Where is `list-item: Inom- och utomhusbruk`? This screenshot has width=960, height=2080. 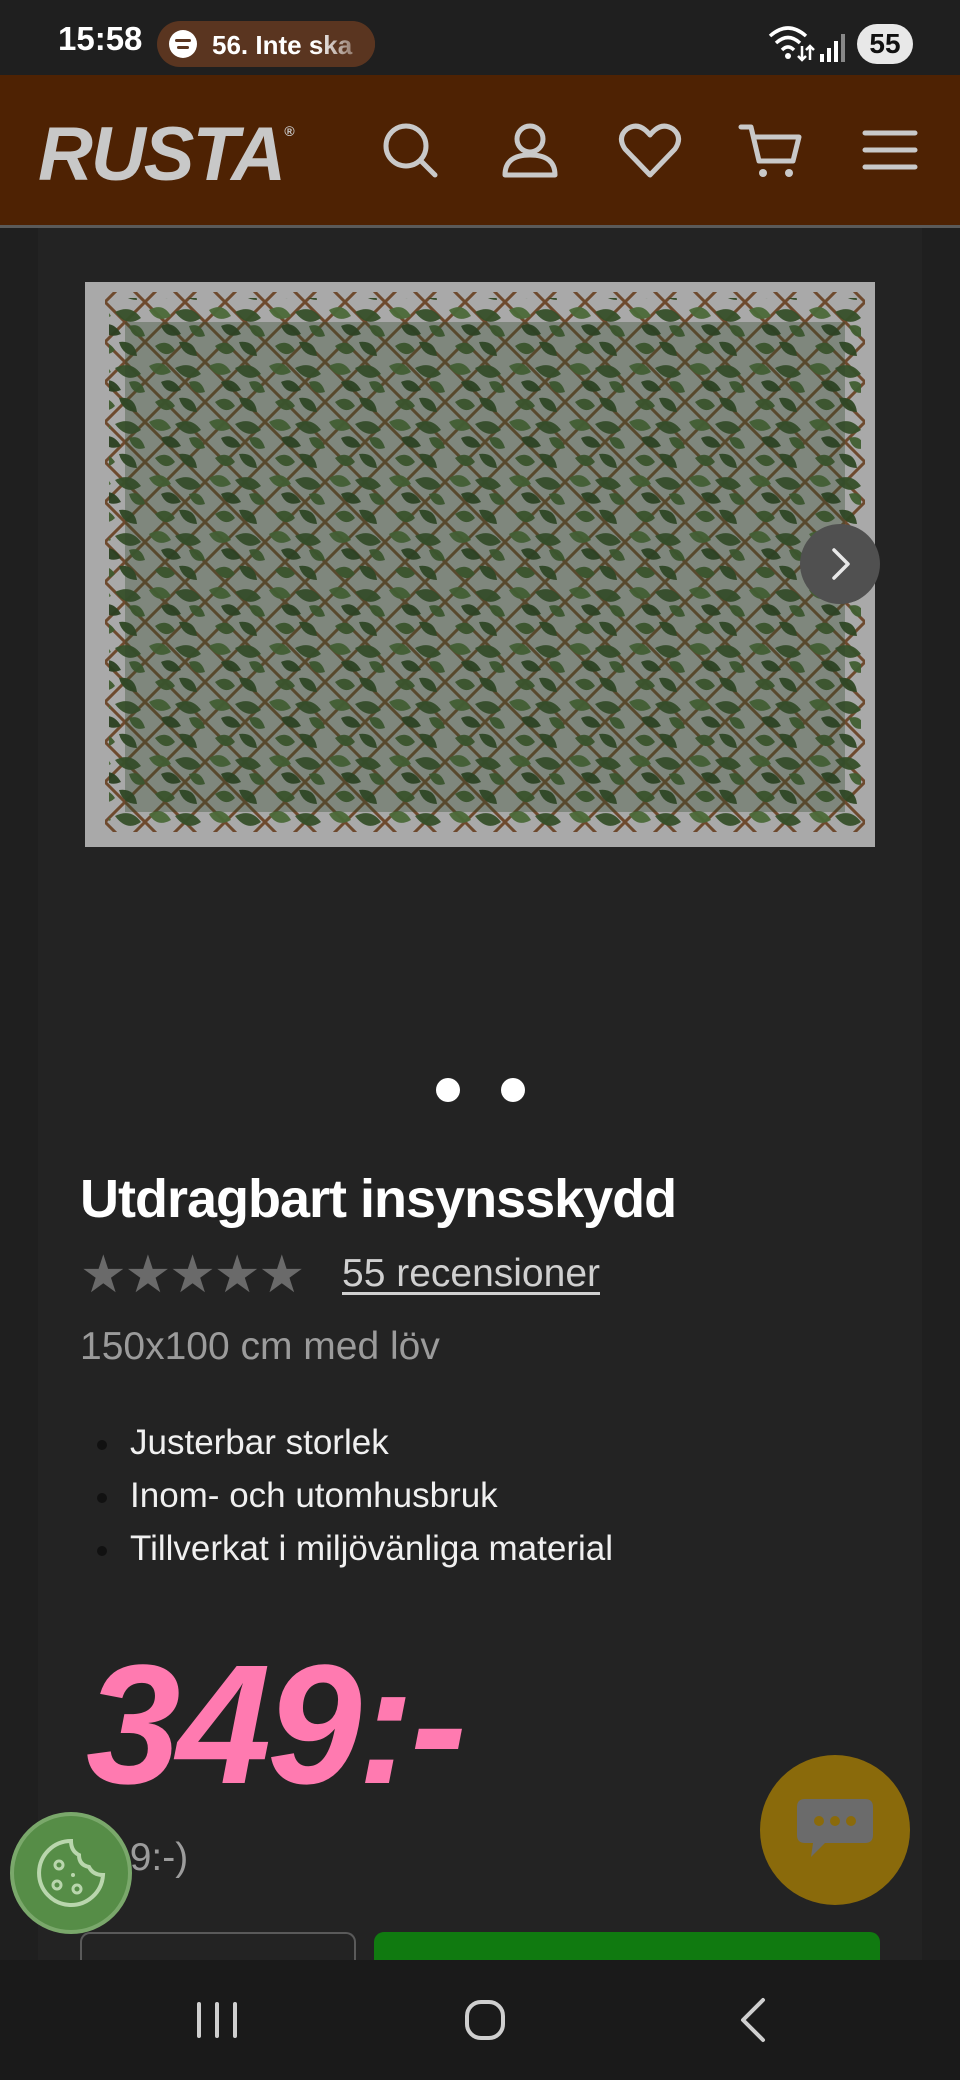 list-item: Inom- och utomhusbruk is located at coordinates (346, 1497).